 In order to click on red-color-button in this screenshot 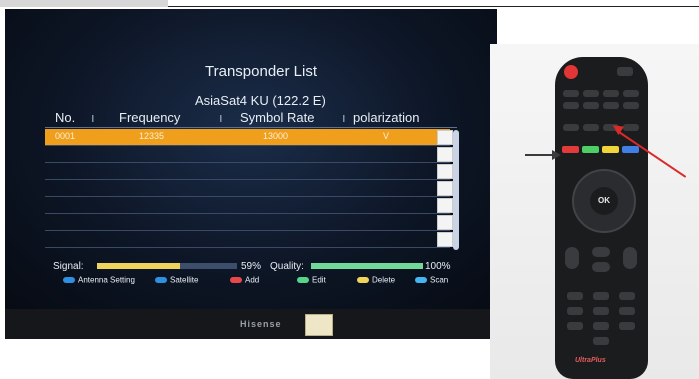, I will do `click(570, 149)`.